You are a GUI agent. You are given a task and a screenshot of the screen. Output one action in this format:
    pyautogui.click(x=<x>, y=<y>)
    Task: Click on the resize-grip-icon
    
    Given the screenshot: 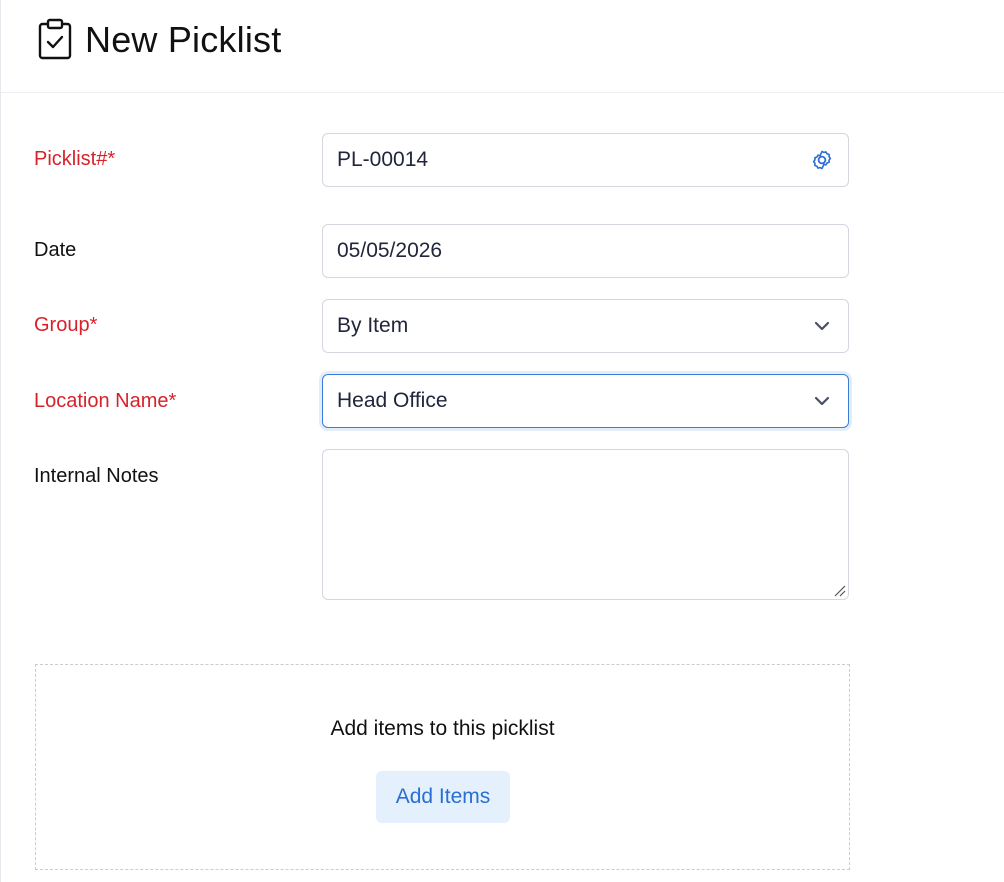 What is the action you would take?
    pyautogui.click(x=839, y=590)
    